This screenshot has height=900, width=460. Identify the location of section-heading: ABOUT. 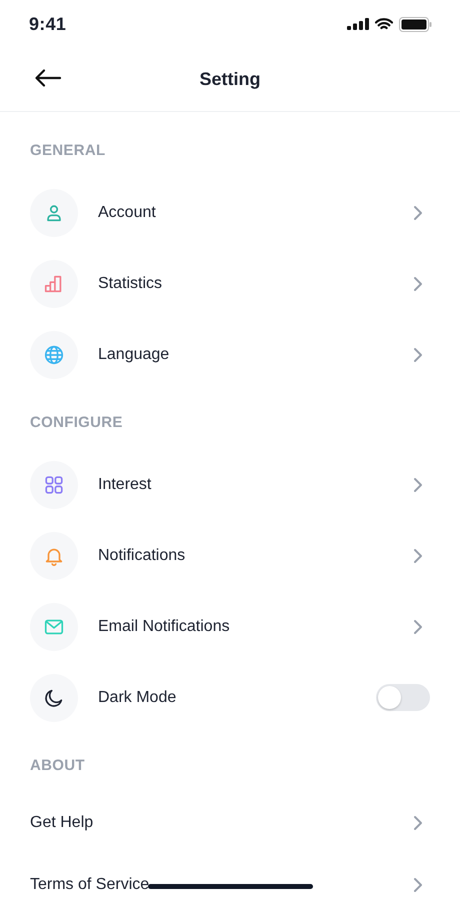
(57, 766).